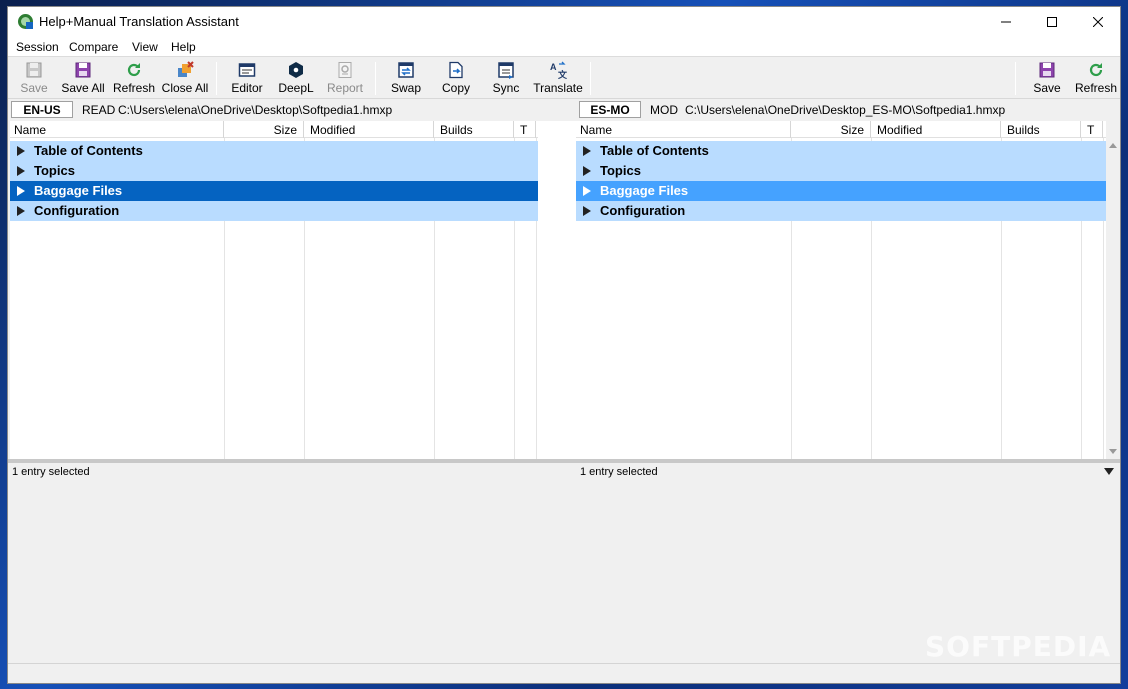 The height and width of the screenshot is (689, 1128). I want to click on copy-icon, so click(456, 70).